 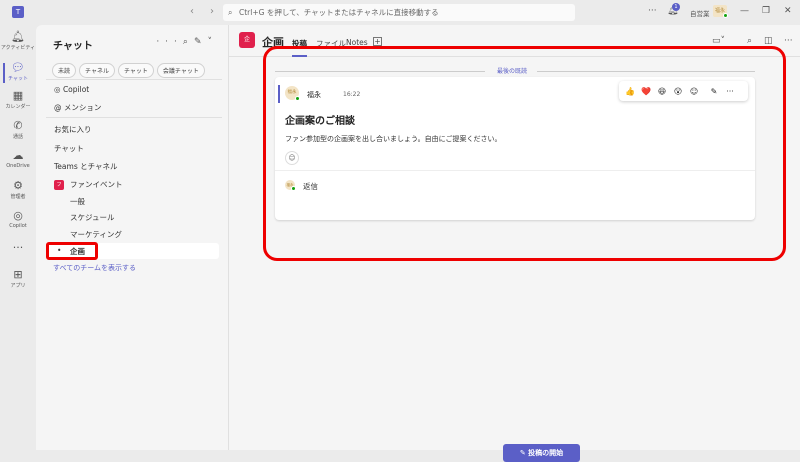 I want to click on add-app-icon: ⊞, so click(x=18, y=274).